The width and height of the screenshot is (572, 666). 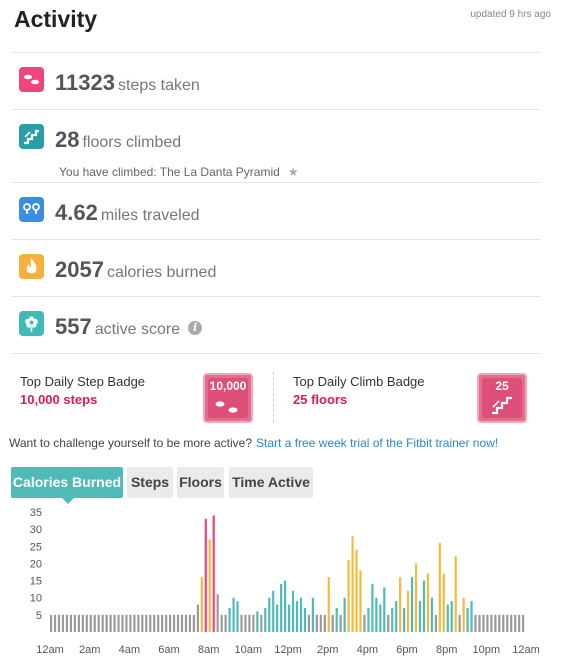 What do you see at coordinates (195, 328) in the screenshot?
I see `info-icon: i` at bounding box center [195, 328].